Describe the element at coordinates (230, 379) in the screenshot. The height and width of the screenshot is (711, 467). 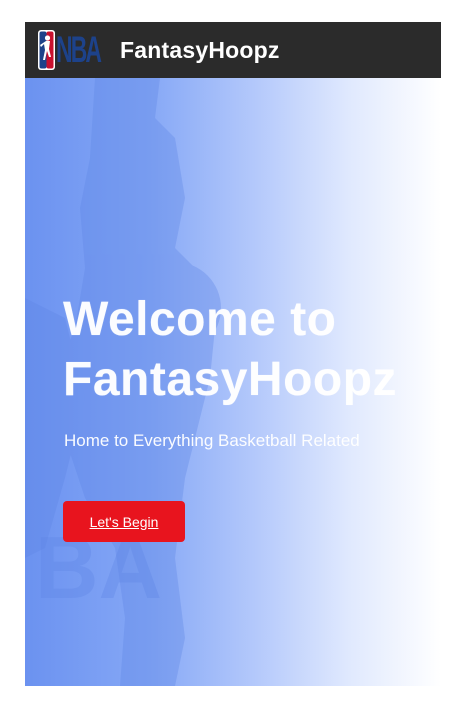
I see `hero-title-line2: FantasyHoopz` at that location.